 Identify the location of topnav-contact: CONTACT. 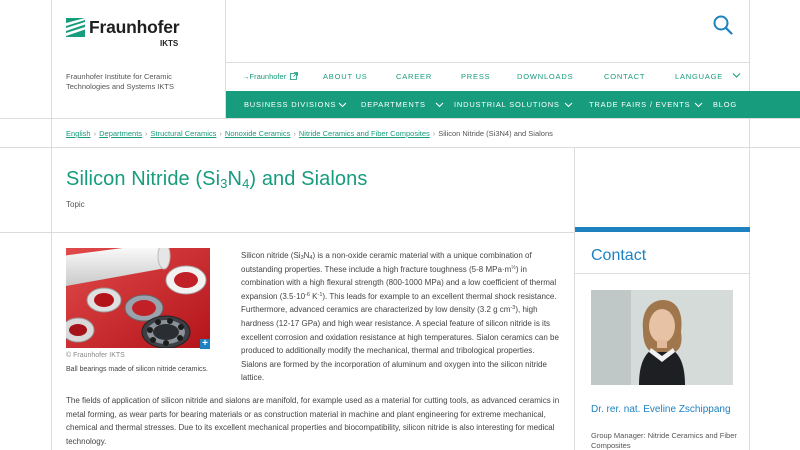
(624, 76).